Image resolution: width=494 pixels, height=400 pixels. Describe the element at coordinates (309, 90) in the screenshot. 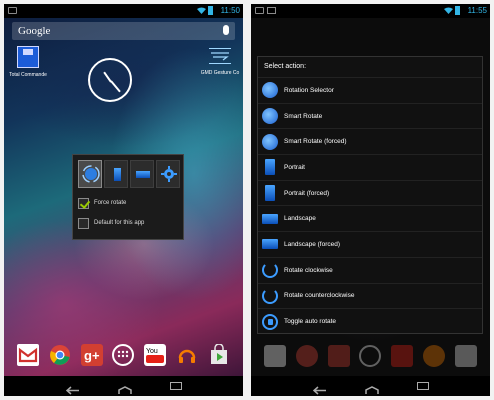

I see `action-label: Rotation Selector` at that location.